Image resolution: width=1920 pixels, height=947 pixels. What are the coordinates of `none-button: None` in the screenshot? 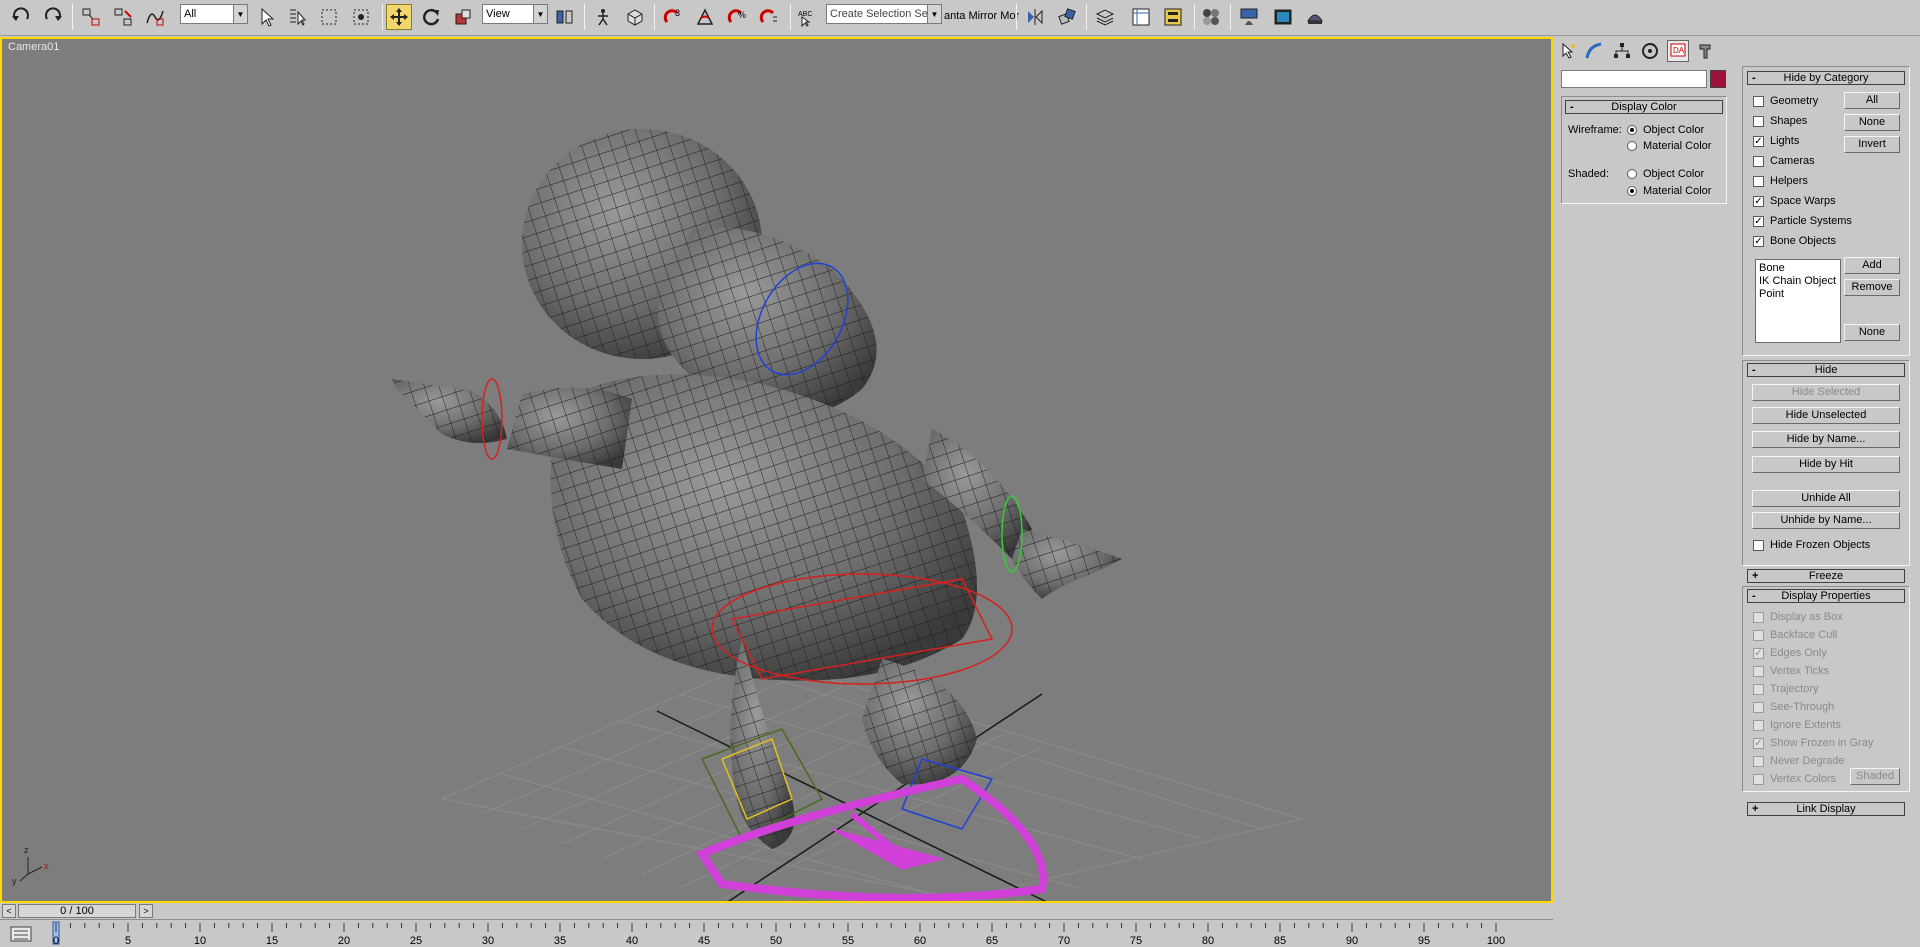 It's located at (1872, 122).